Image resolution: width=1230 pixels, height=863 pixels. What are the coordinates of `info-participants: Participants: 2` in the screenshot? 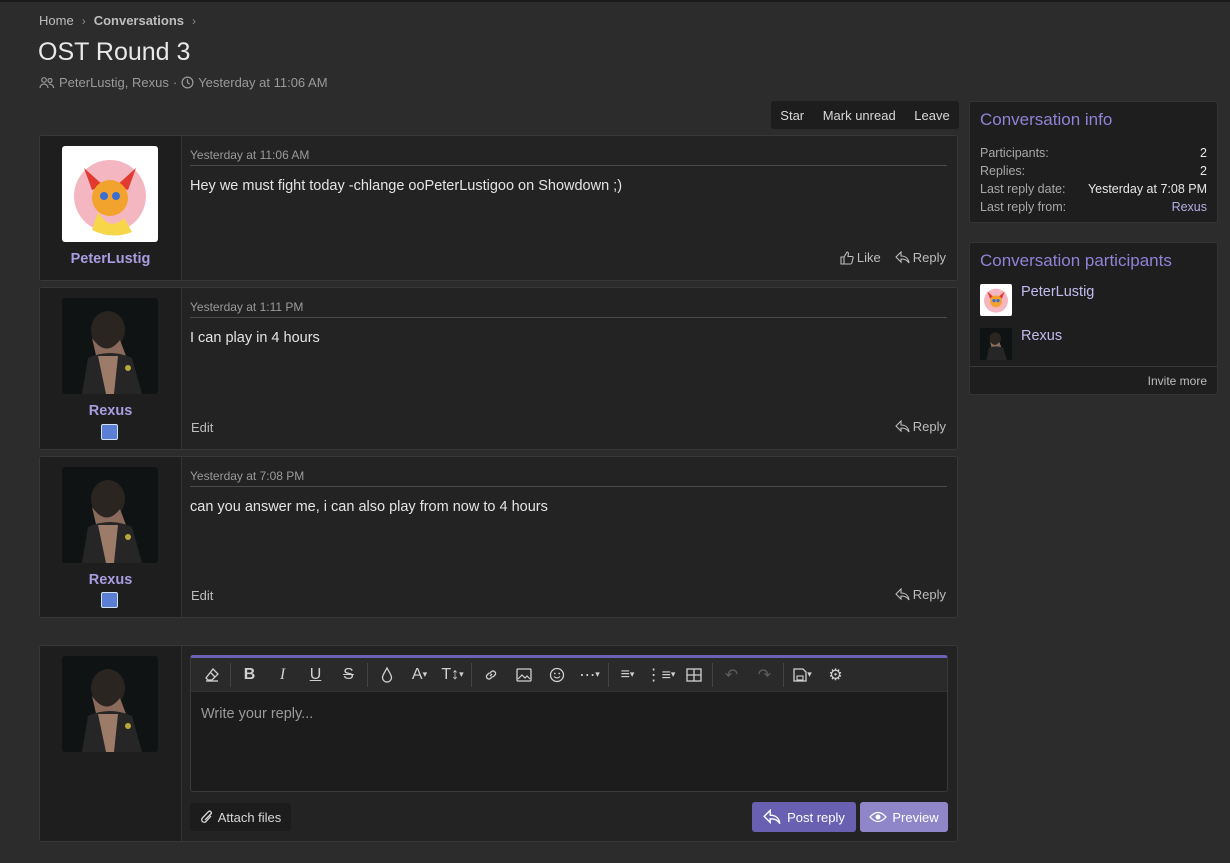 It's located at (1093, 153).